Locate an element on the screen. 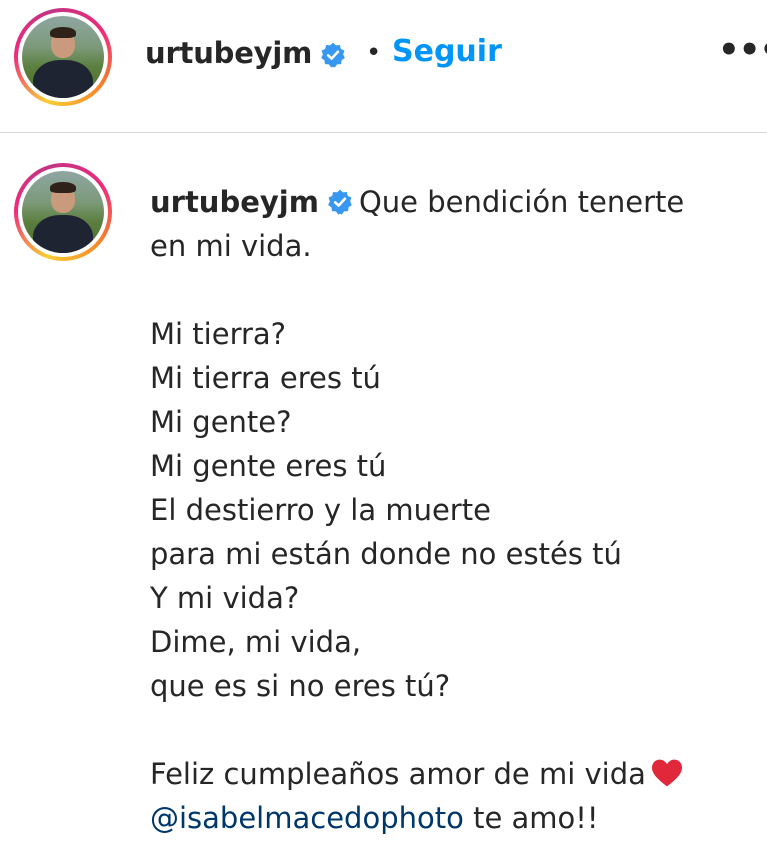 The width and height of the screenshot is (767, 861). caption-line: Mi tierra eres tú is located at coordinates (265, 378).